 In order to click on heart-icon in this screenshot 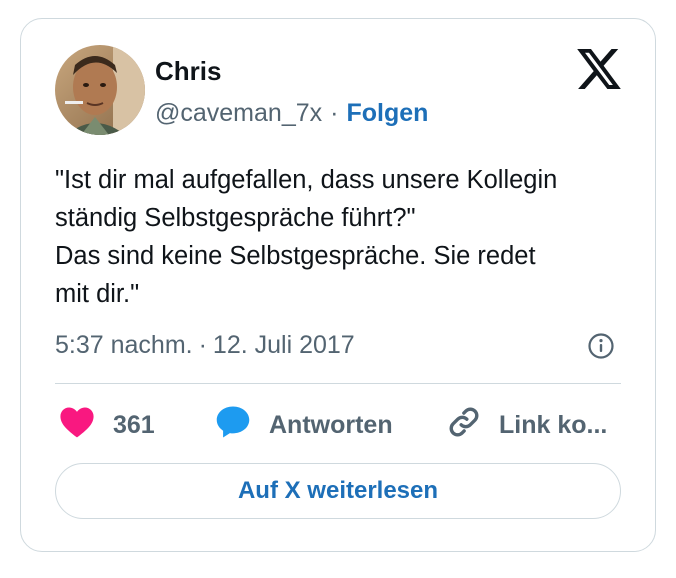, I will do `click(77, 425)`.